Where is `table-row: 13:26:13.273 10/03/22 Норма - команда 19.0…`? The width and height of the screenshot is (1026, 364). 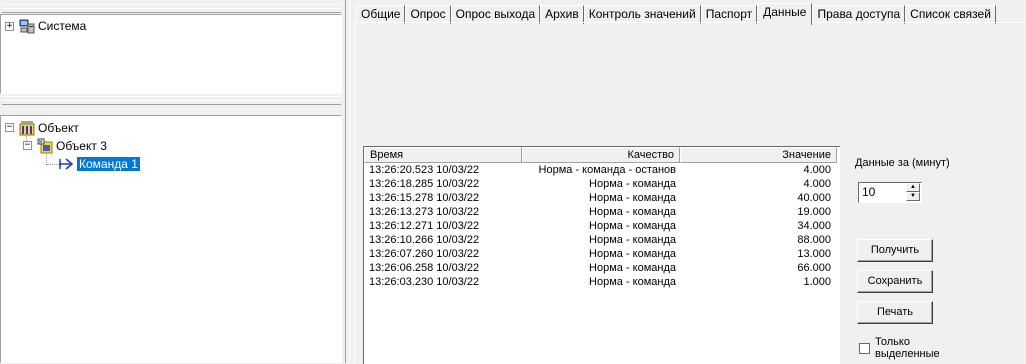
table-row: 13:26:13.273 10/03/22 Норма - команда 19.0… is located at coordinates (600, 212).